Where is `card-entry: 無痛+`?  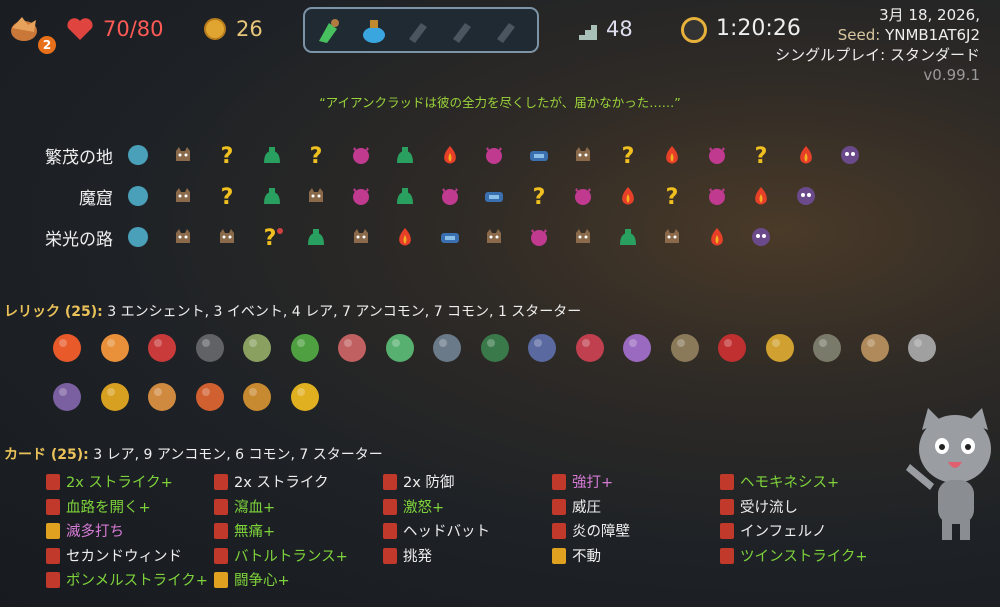
card-entry: 無痛+ is located at coordinates (244, 532).